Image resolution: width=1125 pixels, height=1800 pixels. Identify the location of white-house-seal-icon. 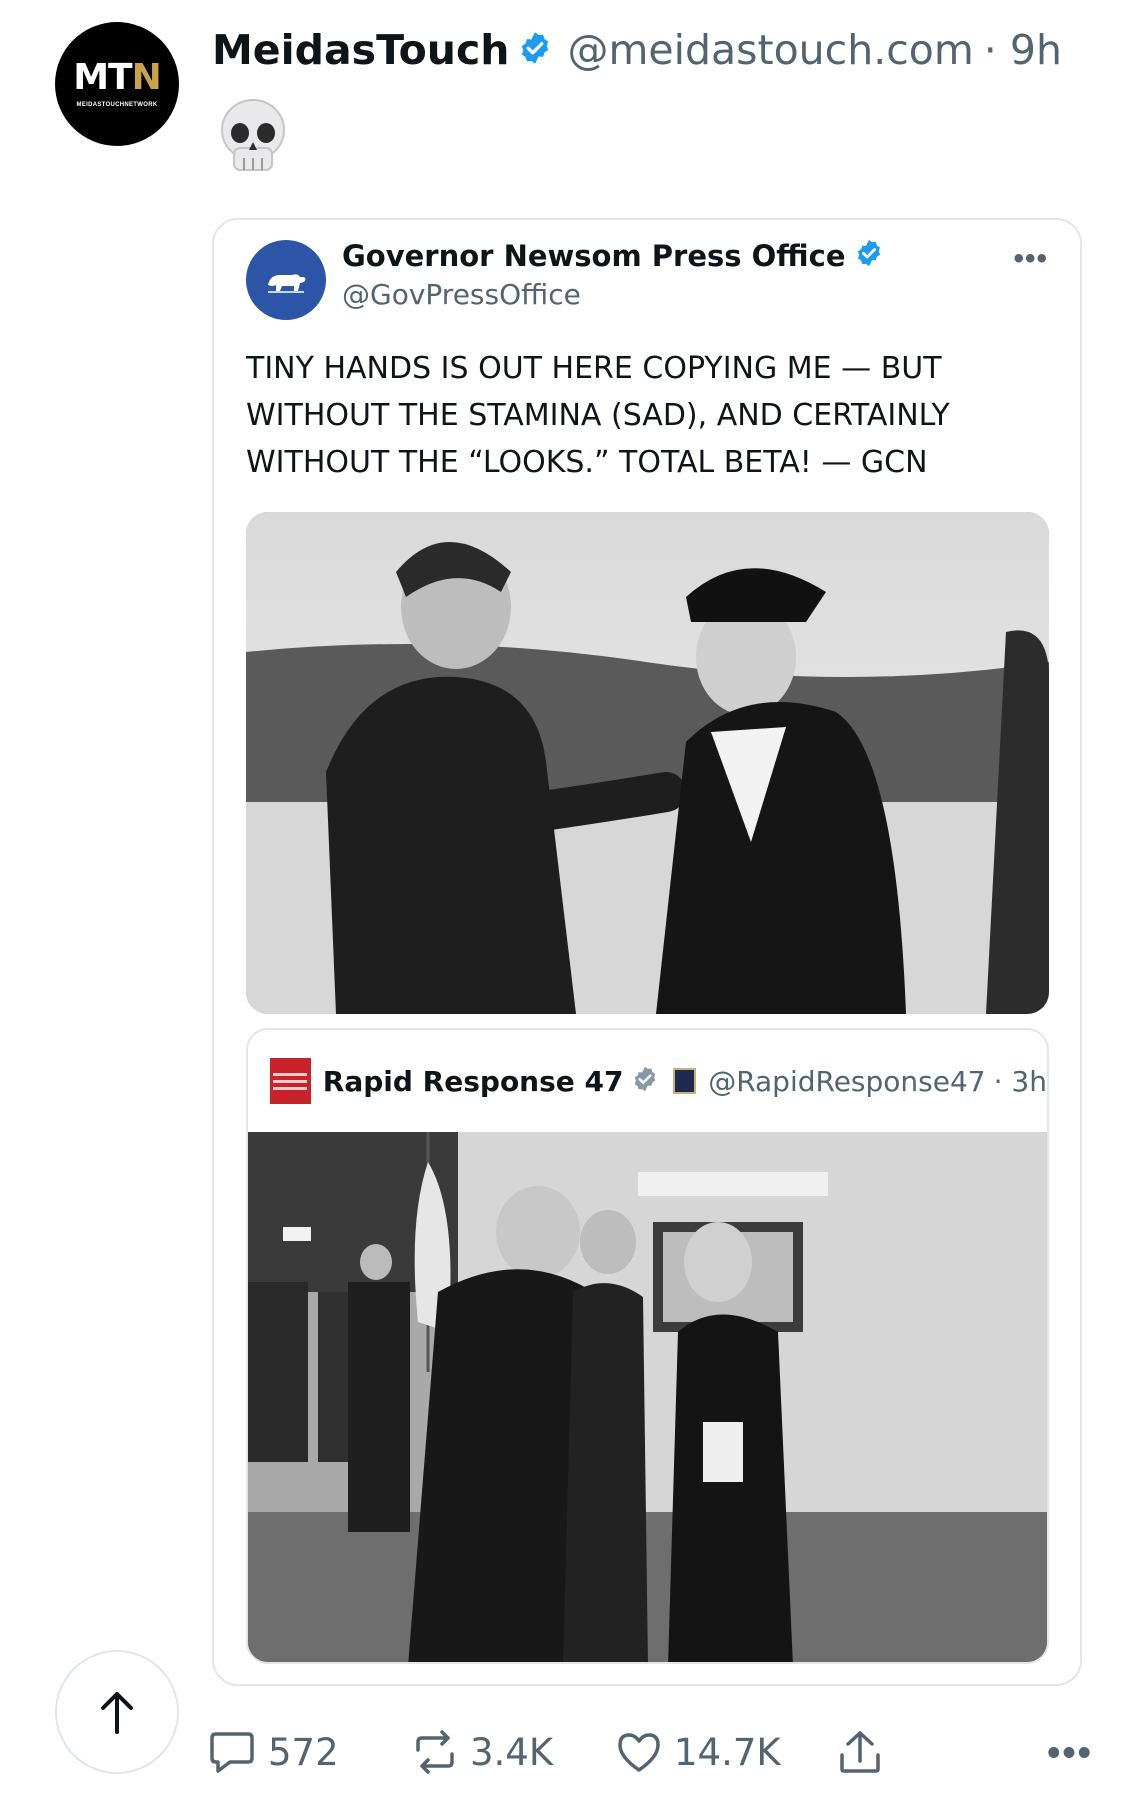
(685, 1081).